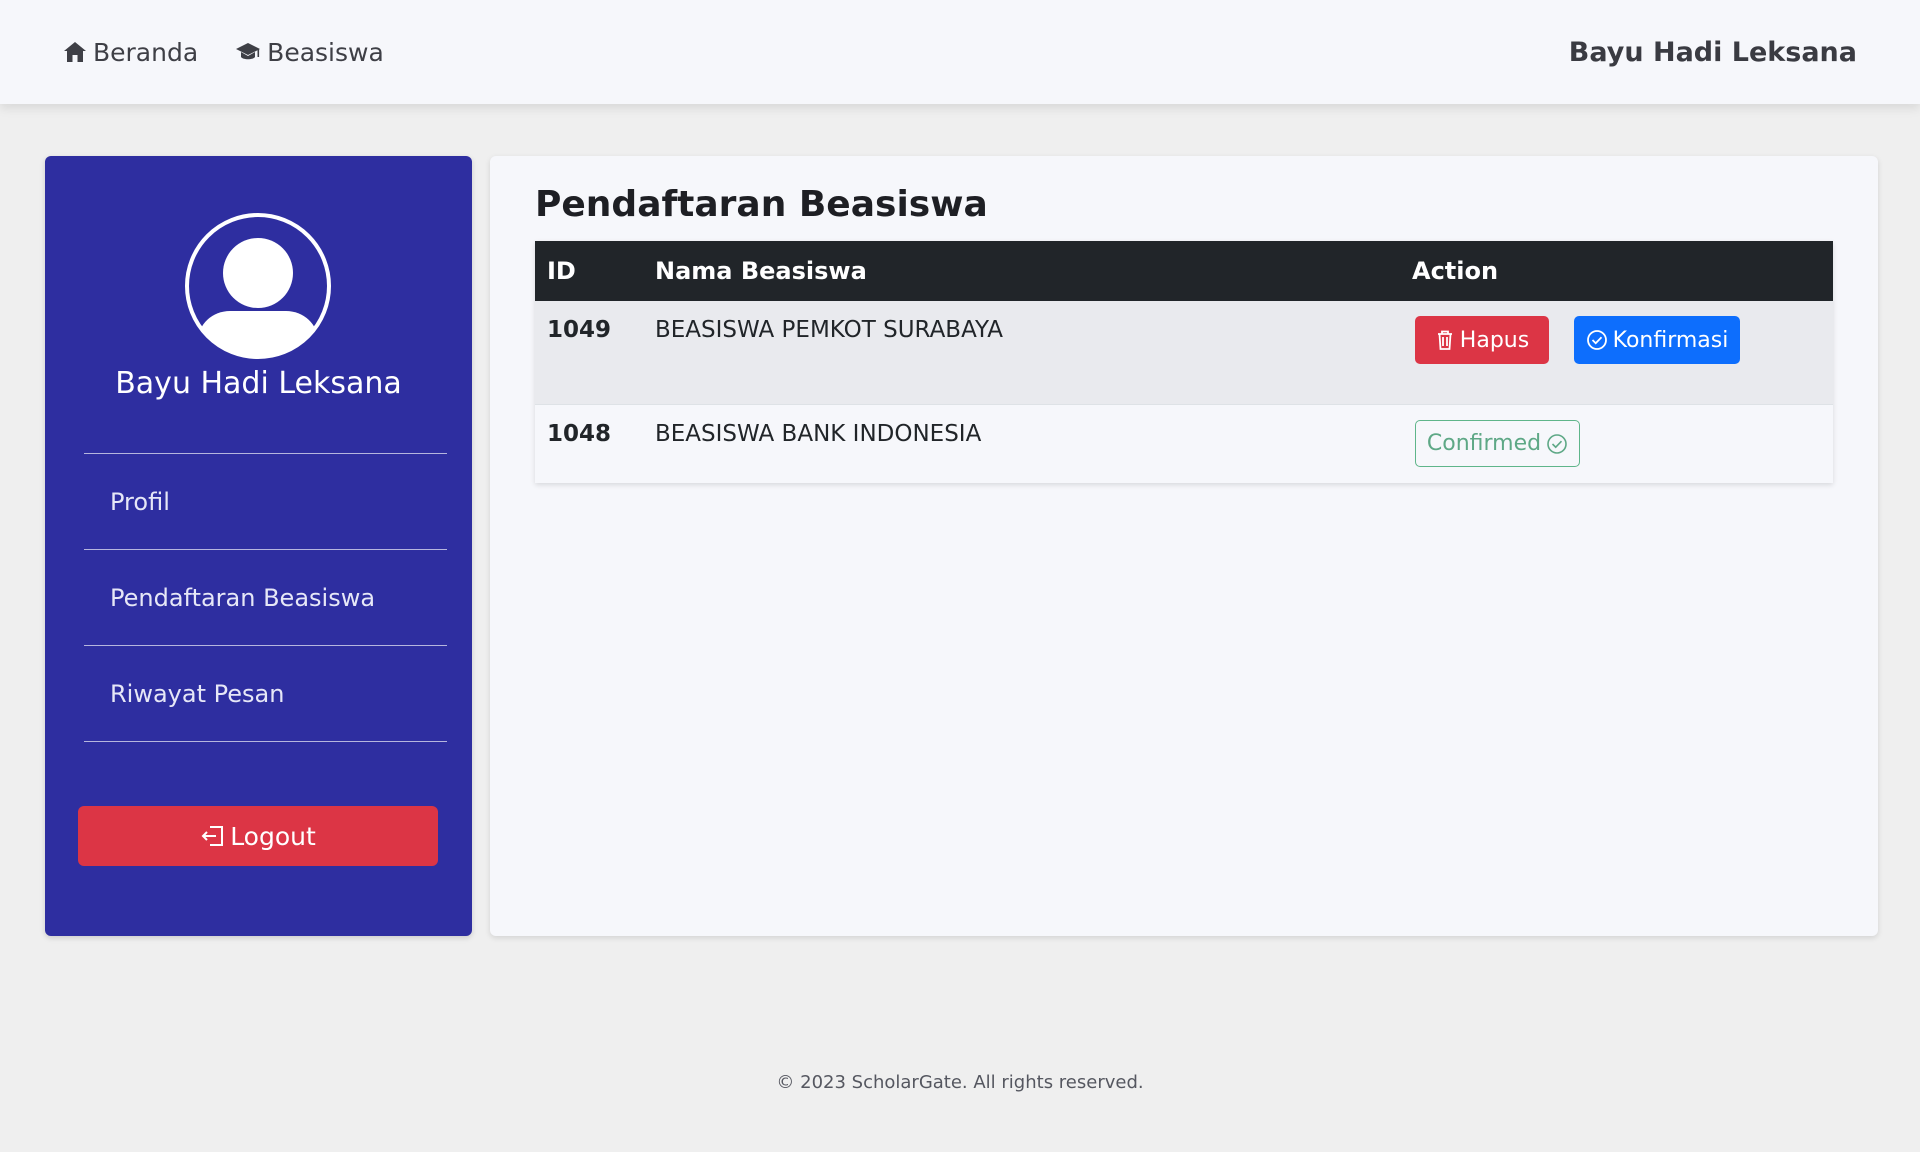 The height and width of the screenshot is (1152, 1920). What do you see at coordinates (258, 383) in the screenshot?
I see `sidebar-user-name: Bayu Hadi Leksana` at bounding box center [258, 383].